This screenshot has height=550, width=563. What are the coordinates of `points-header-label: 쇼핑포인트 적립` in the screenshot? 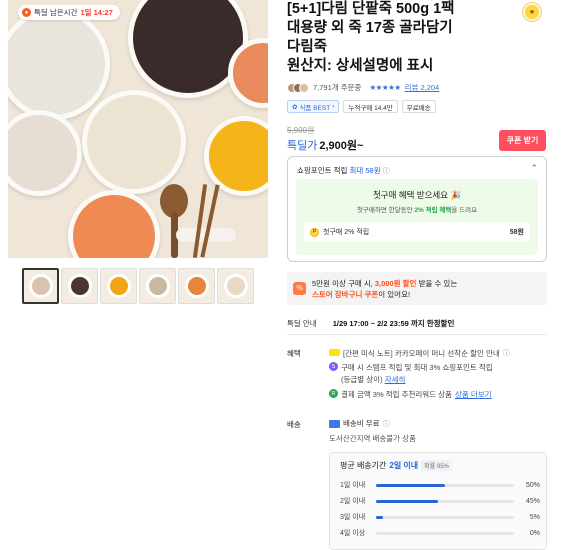 It's located at (322, 170).